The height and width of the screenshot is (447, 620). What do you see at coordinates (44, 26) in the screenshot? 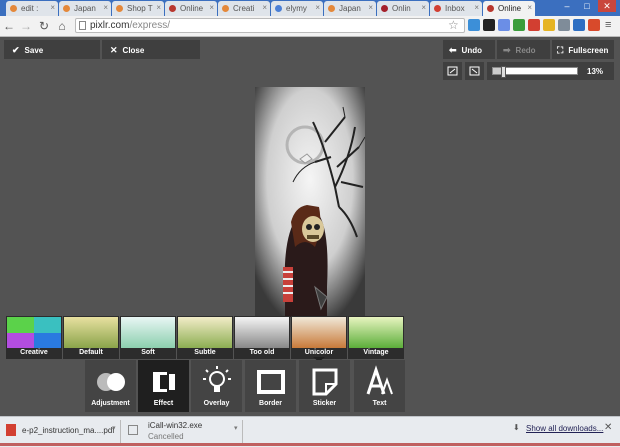
I see `reload-icon: ↻` at bounding box center [44, 26].